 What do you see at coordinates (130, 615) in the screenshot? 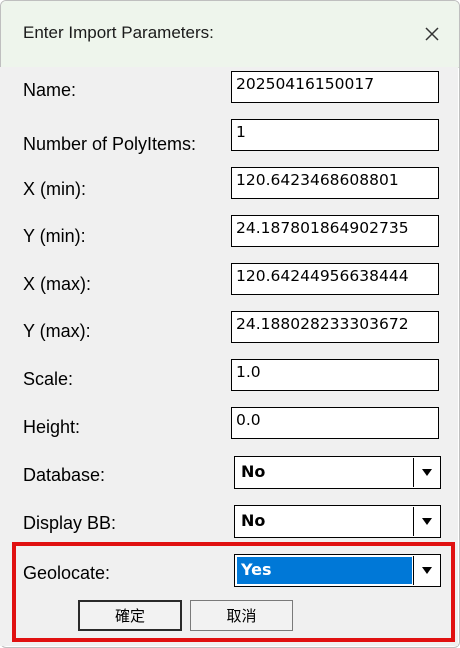
I see `ok-button: 確定` at bounding box center [130, 615].